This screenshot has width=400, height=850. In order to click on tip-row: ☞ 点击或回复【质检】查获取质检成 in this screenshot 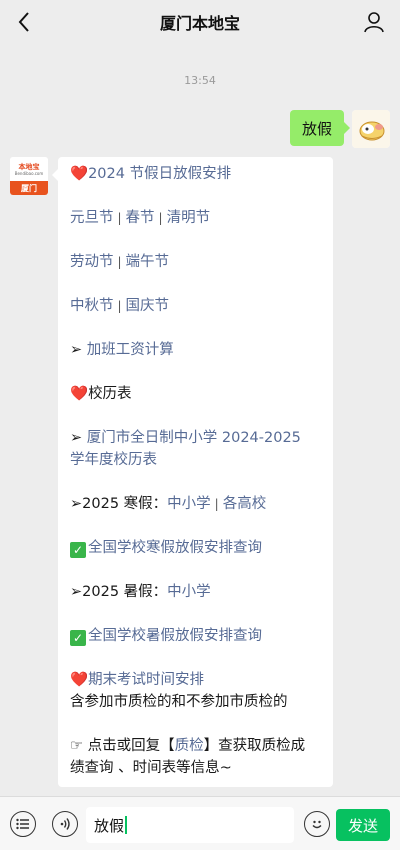, I will do `click(188, 746)`.